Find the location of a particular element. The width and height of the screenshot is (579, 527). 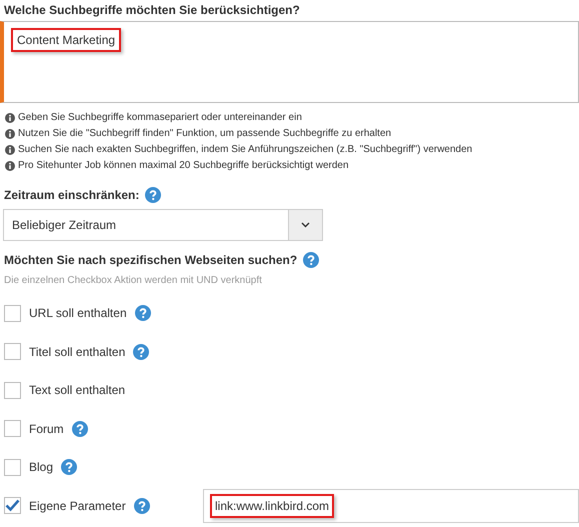

chevron-down-icon is located at coordinates (305, 225).